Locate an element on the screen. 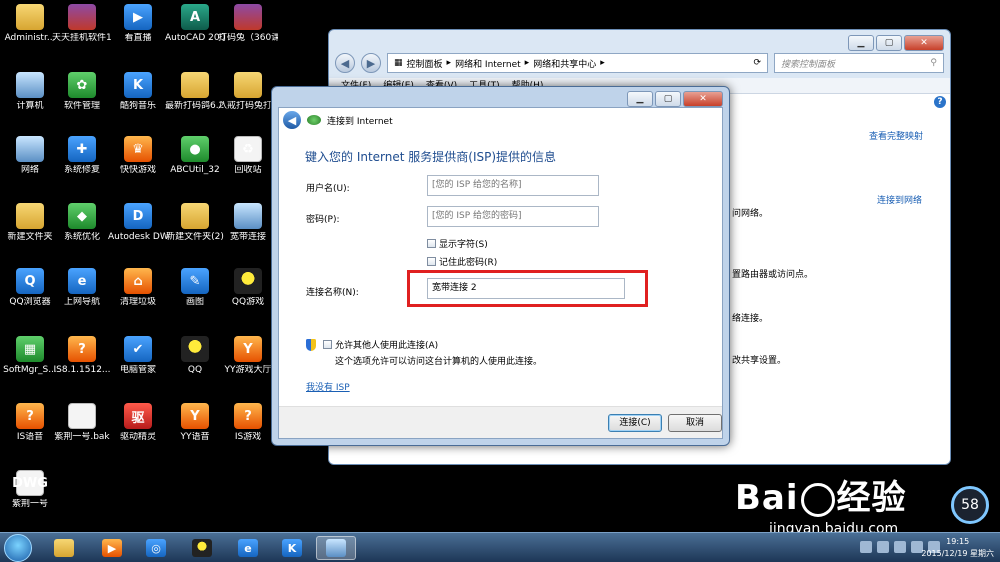  baidu-watermark: Bai 经验 jingyan.baidu.com is located at coordinates (821, 507).